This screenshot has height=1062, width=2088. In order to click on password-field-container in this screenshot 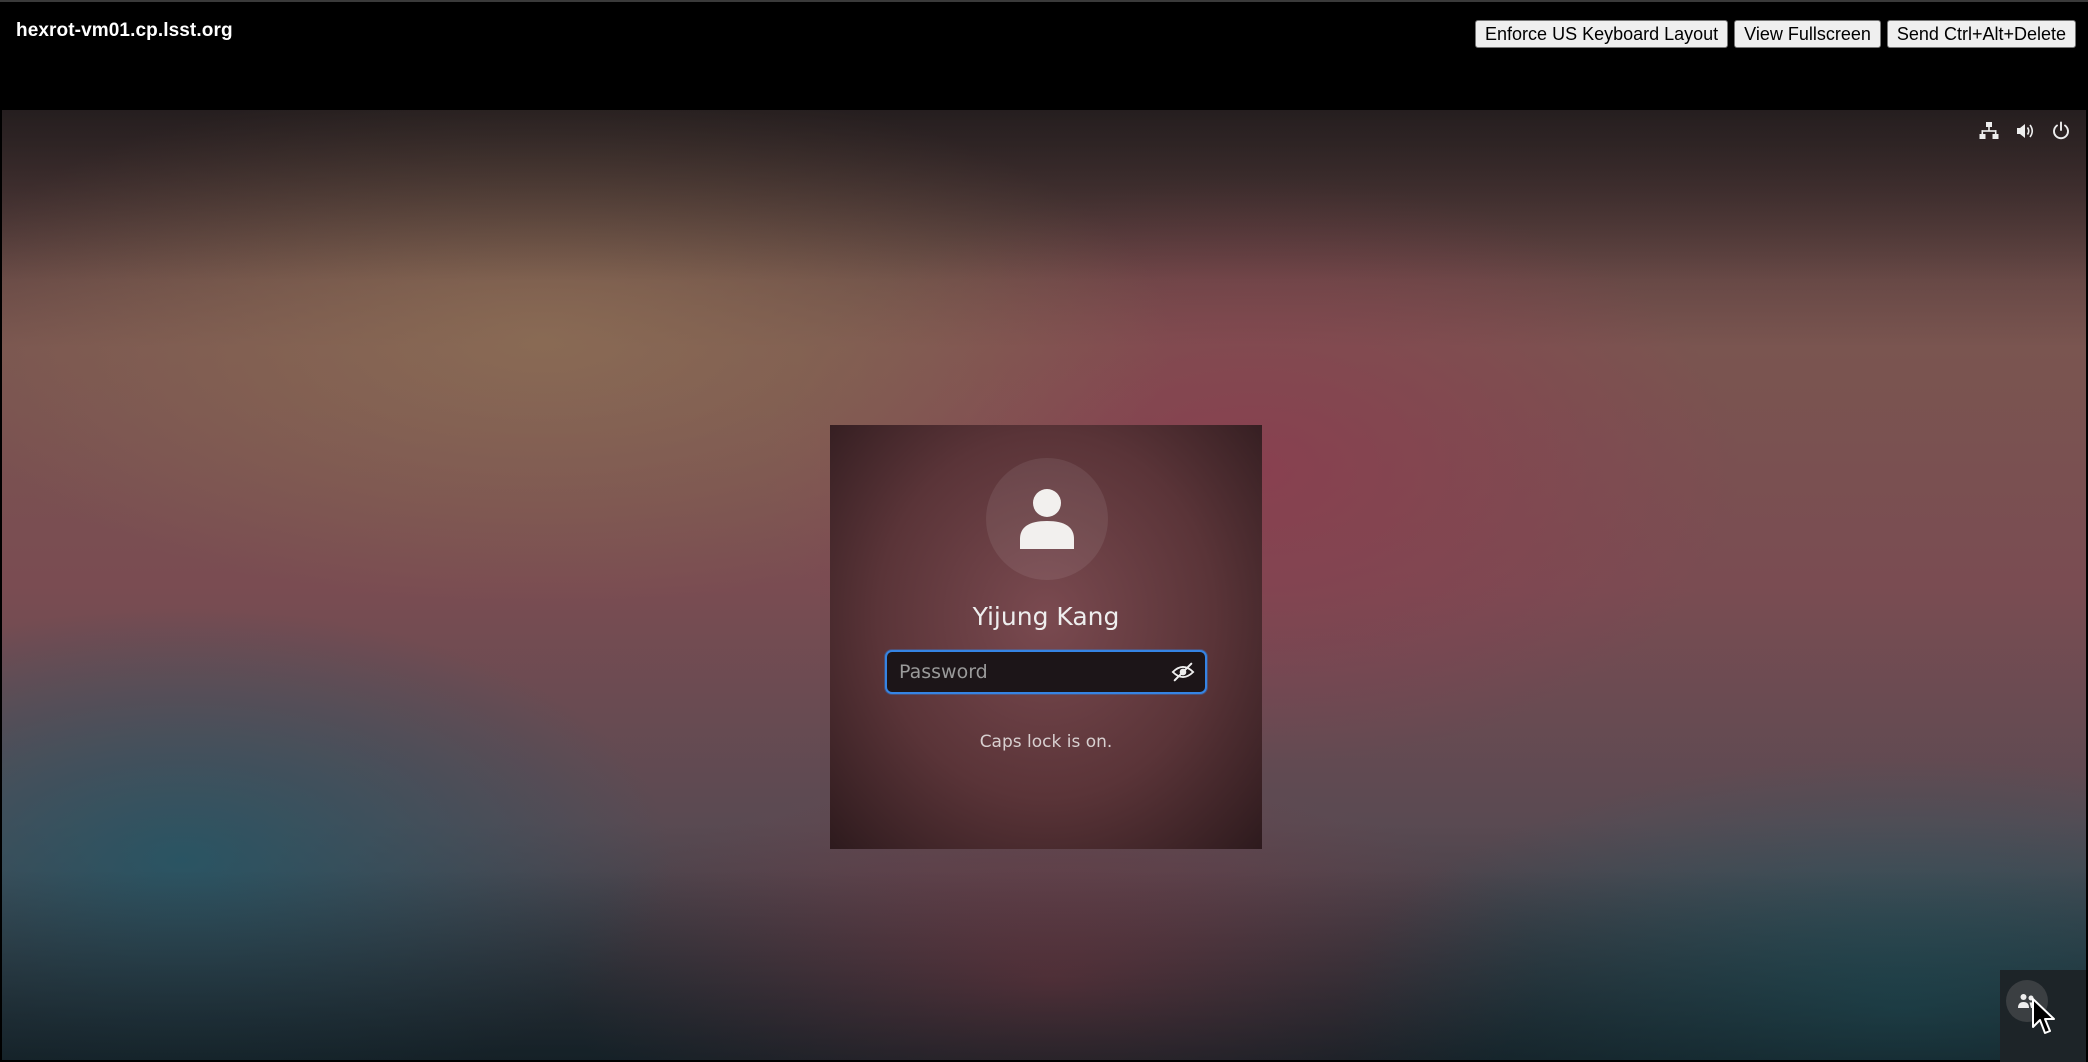, I will do `click(1046, 672)`.